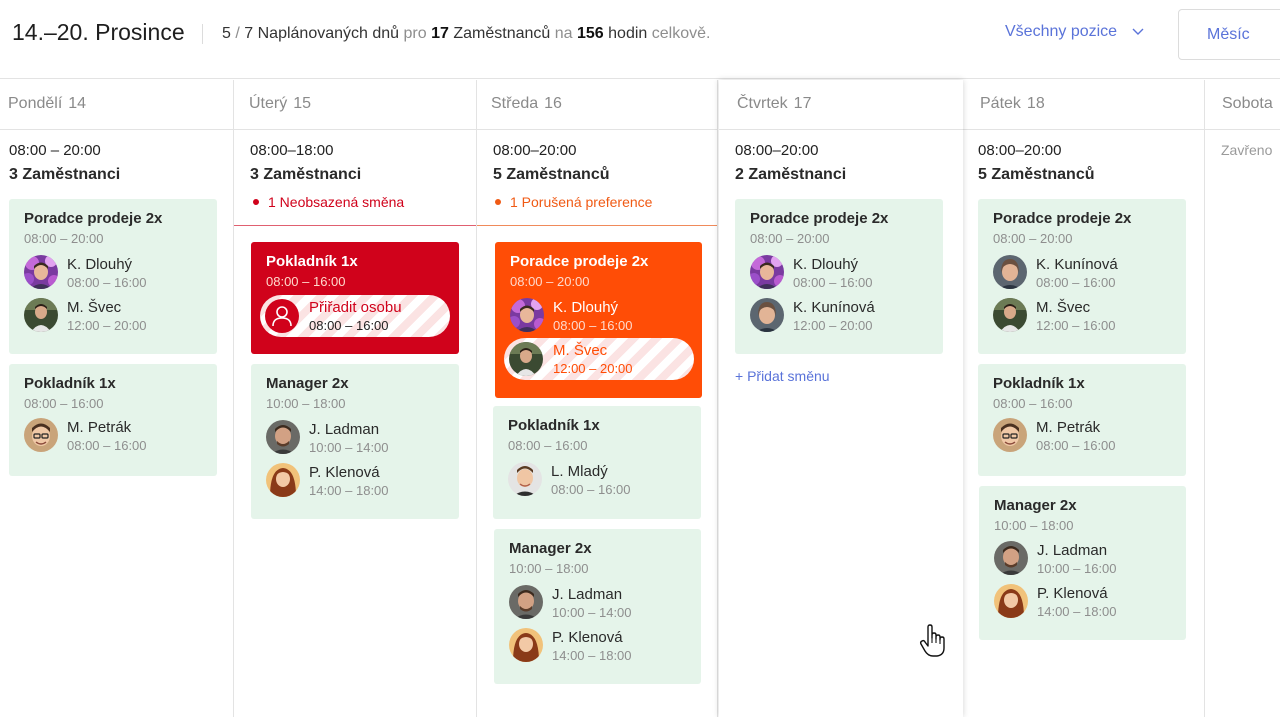 The width and height of the screenshot is (1280, 717). I want to click on person-time: 12:00 – 20:00, so click(593, 368).